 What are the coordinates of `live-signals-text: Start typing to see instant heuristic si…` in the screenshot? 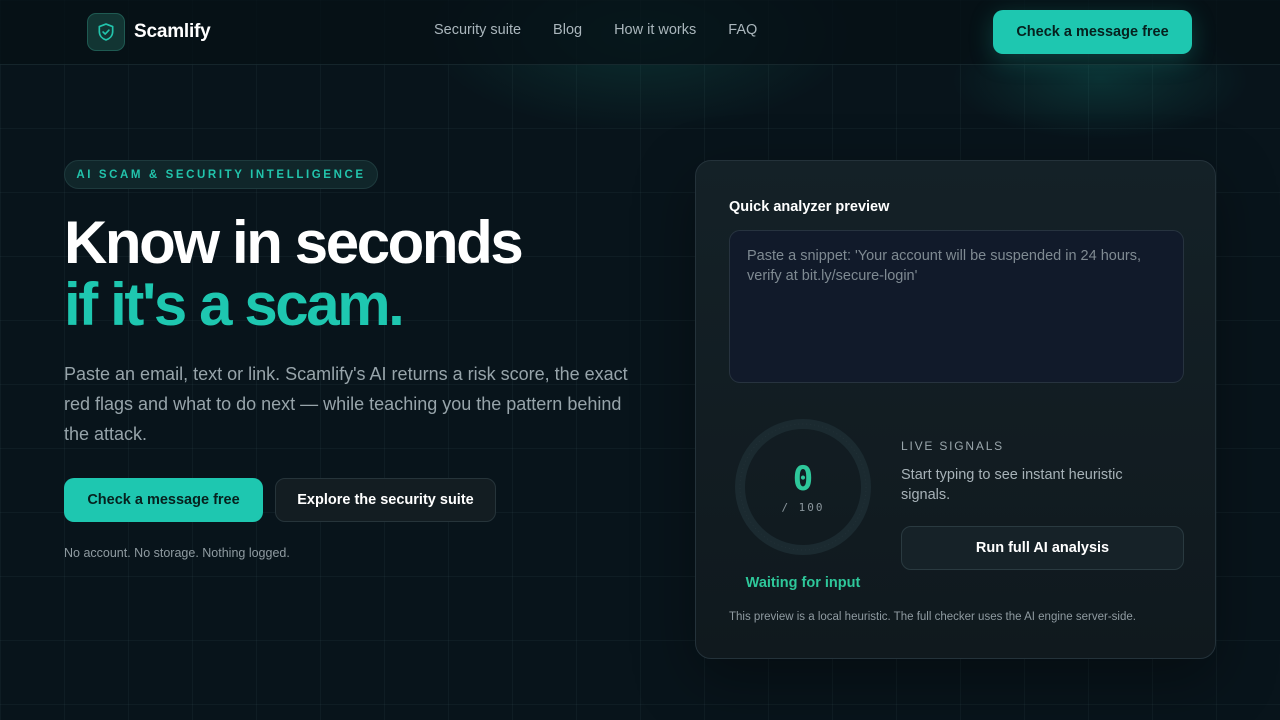 It's located at (1012, 485).